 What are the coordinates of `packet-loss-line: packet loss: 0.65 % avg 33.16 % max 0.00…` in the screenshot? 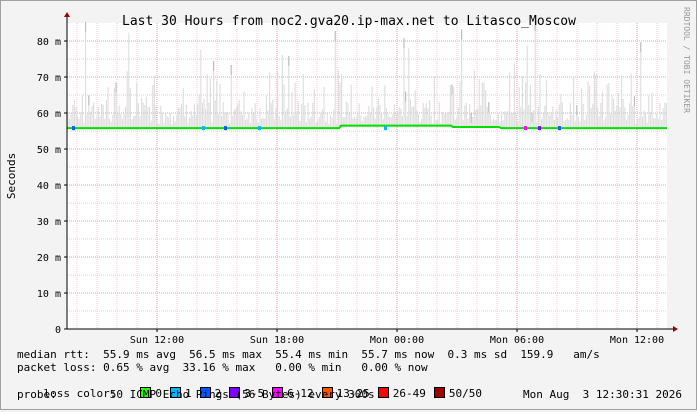 It's located at (222, 367).